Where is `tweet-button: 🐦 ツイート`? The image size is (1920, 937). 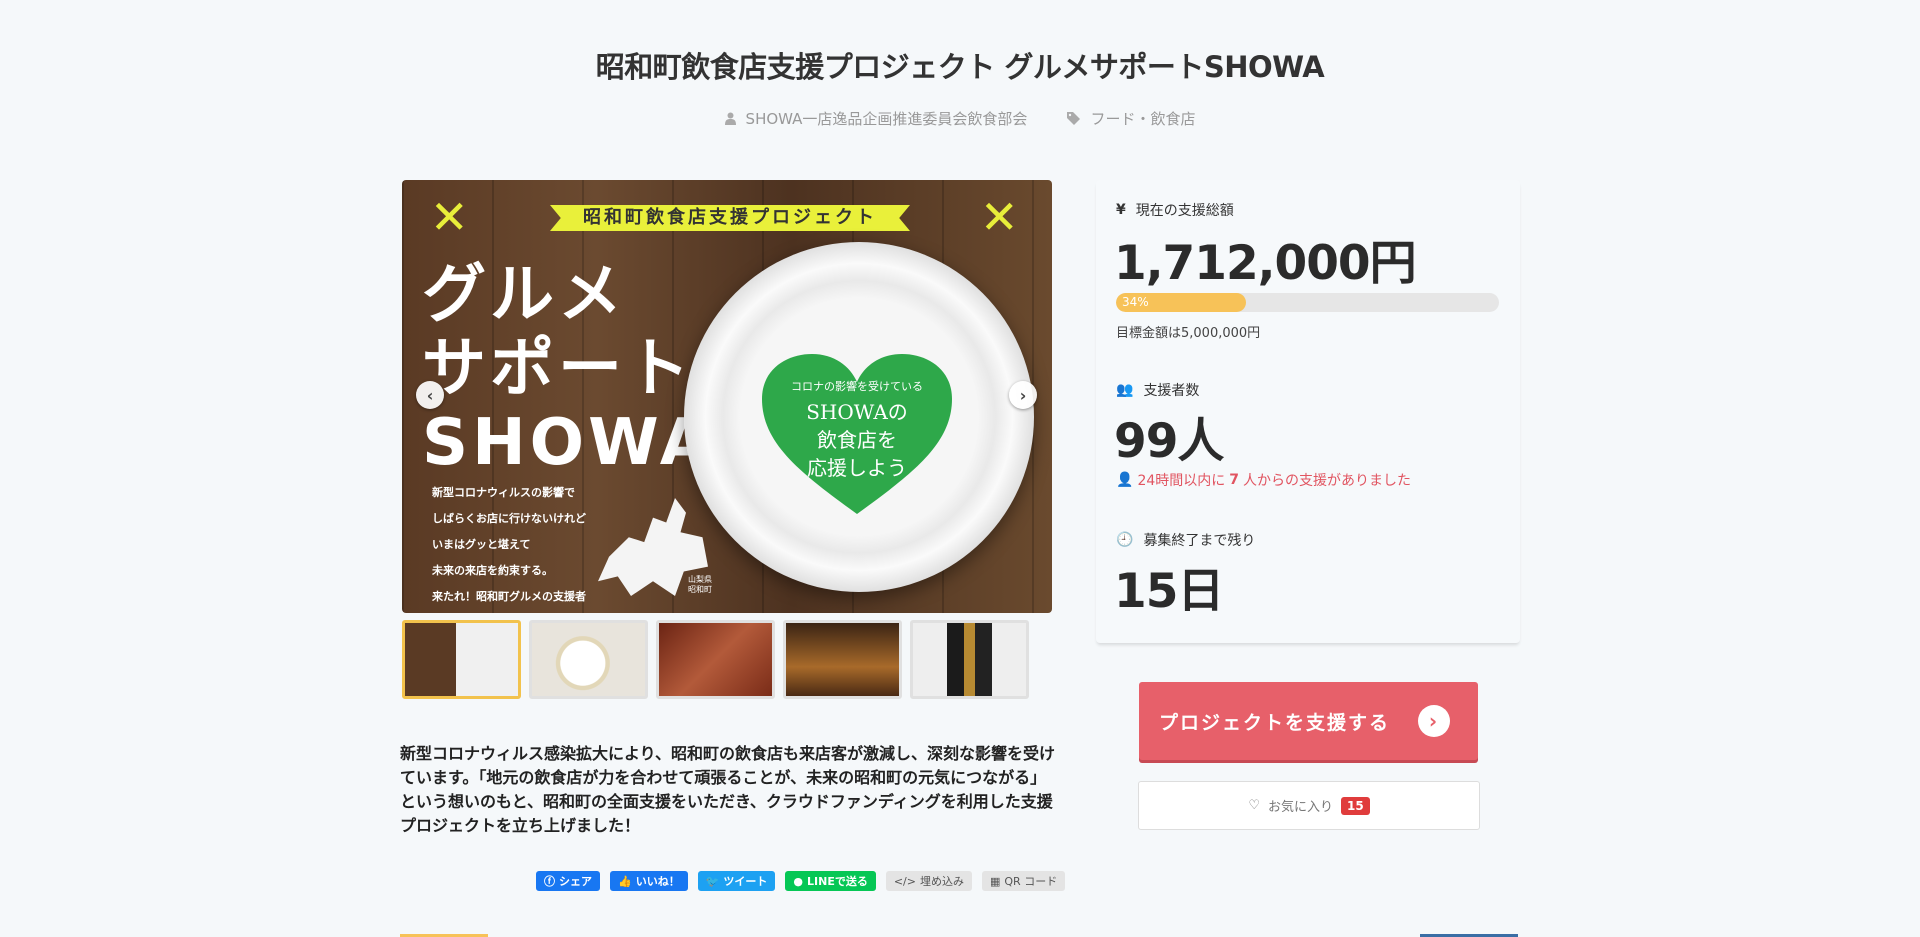
tweet-button: 🐦 ツイート is located at coordinates (736, 881).